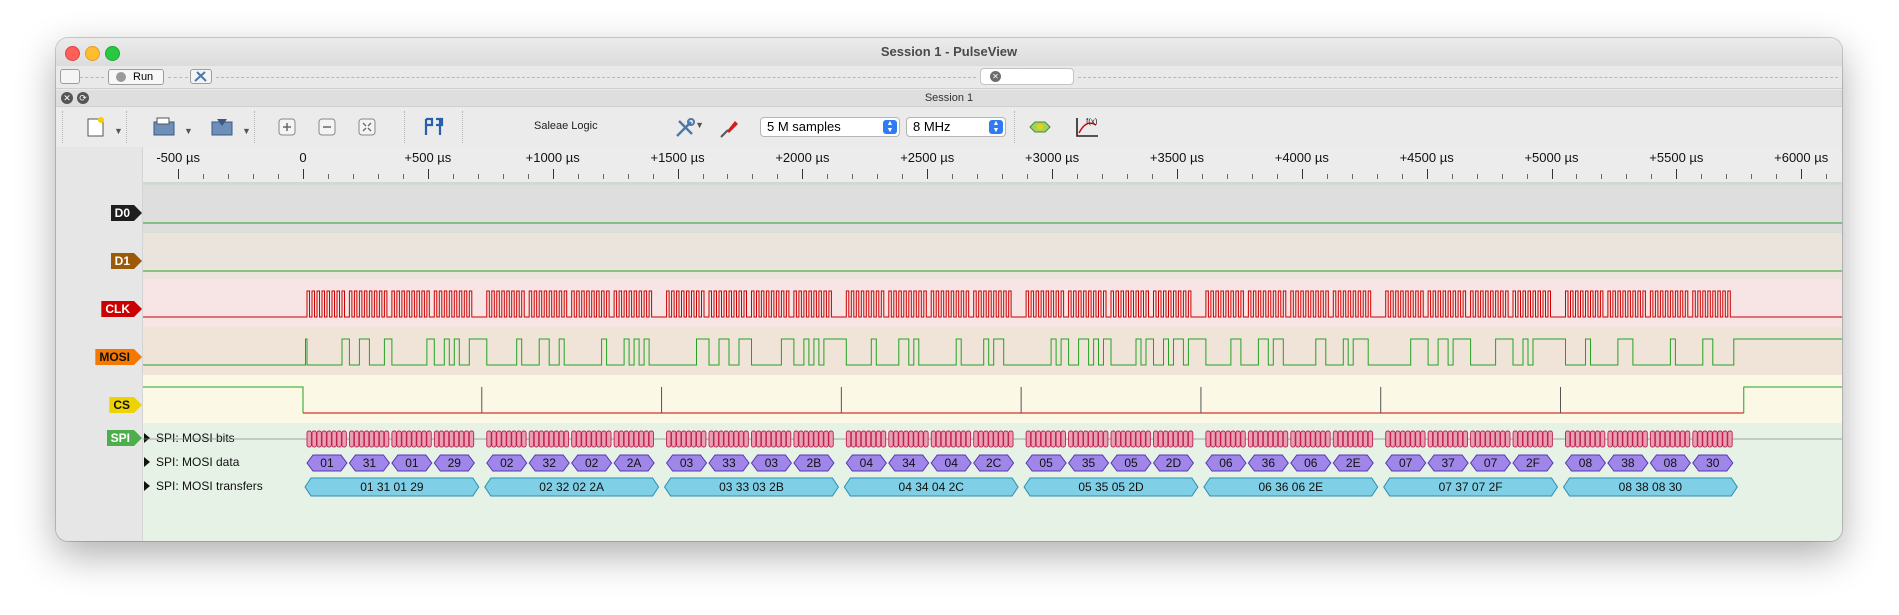 Image resolution: width=1899 pixels, height=615 pixels. Describe the element at coordinates (1040, 129) in the screenshot. I see `add-decoder-icon` at that location.